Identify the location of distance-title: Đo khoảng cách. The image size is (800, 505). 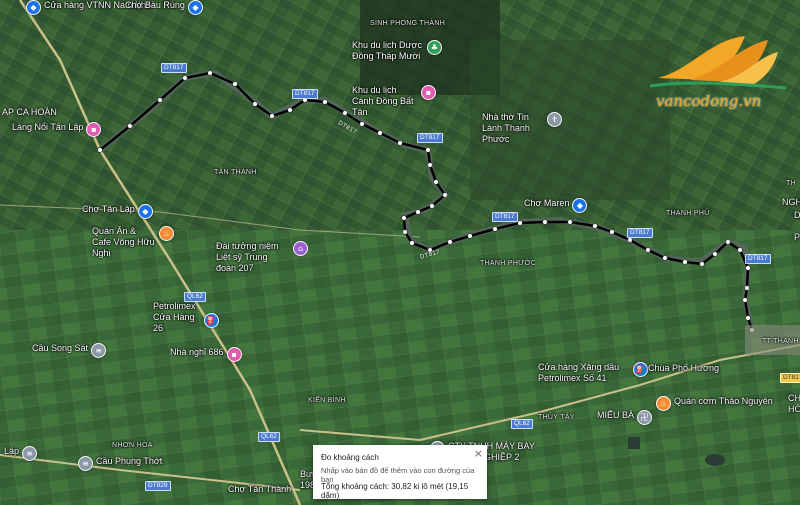
(350, 457).